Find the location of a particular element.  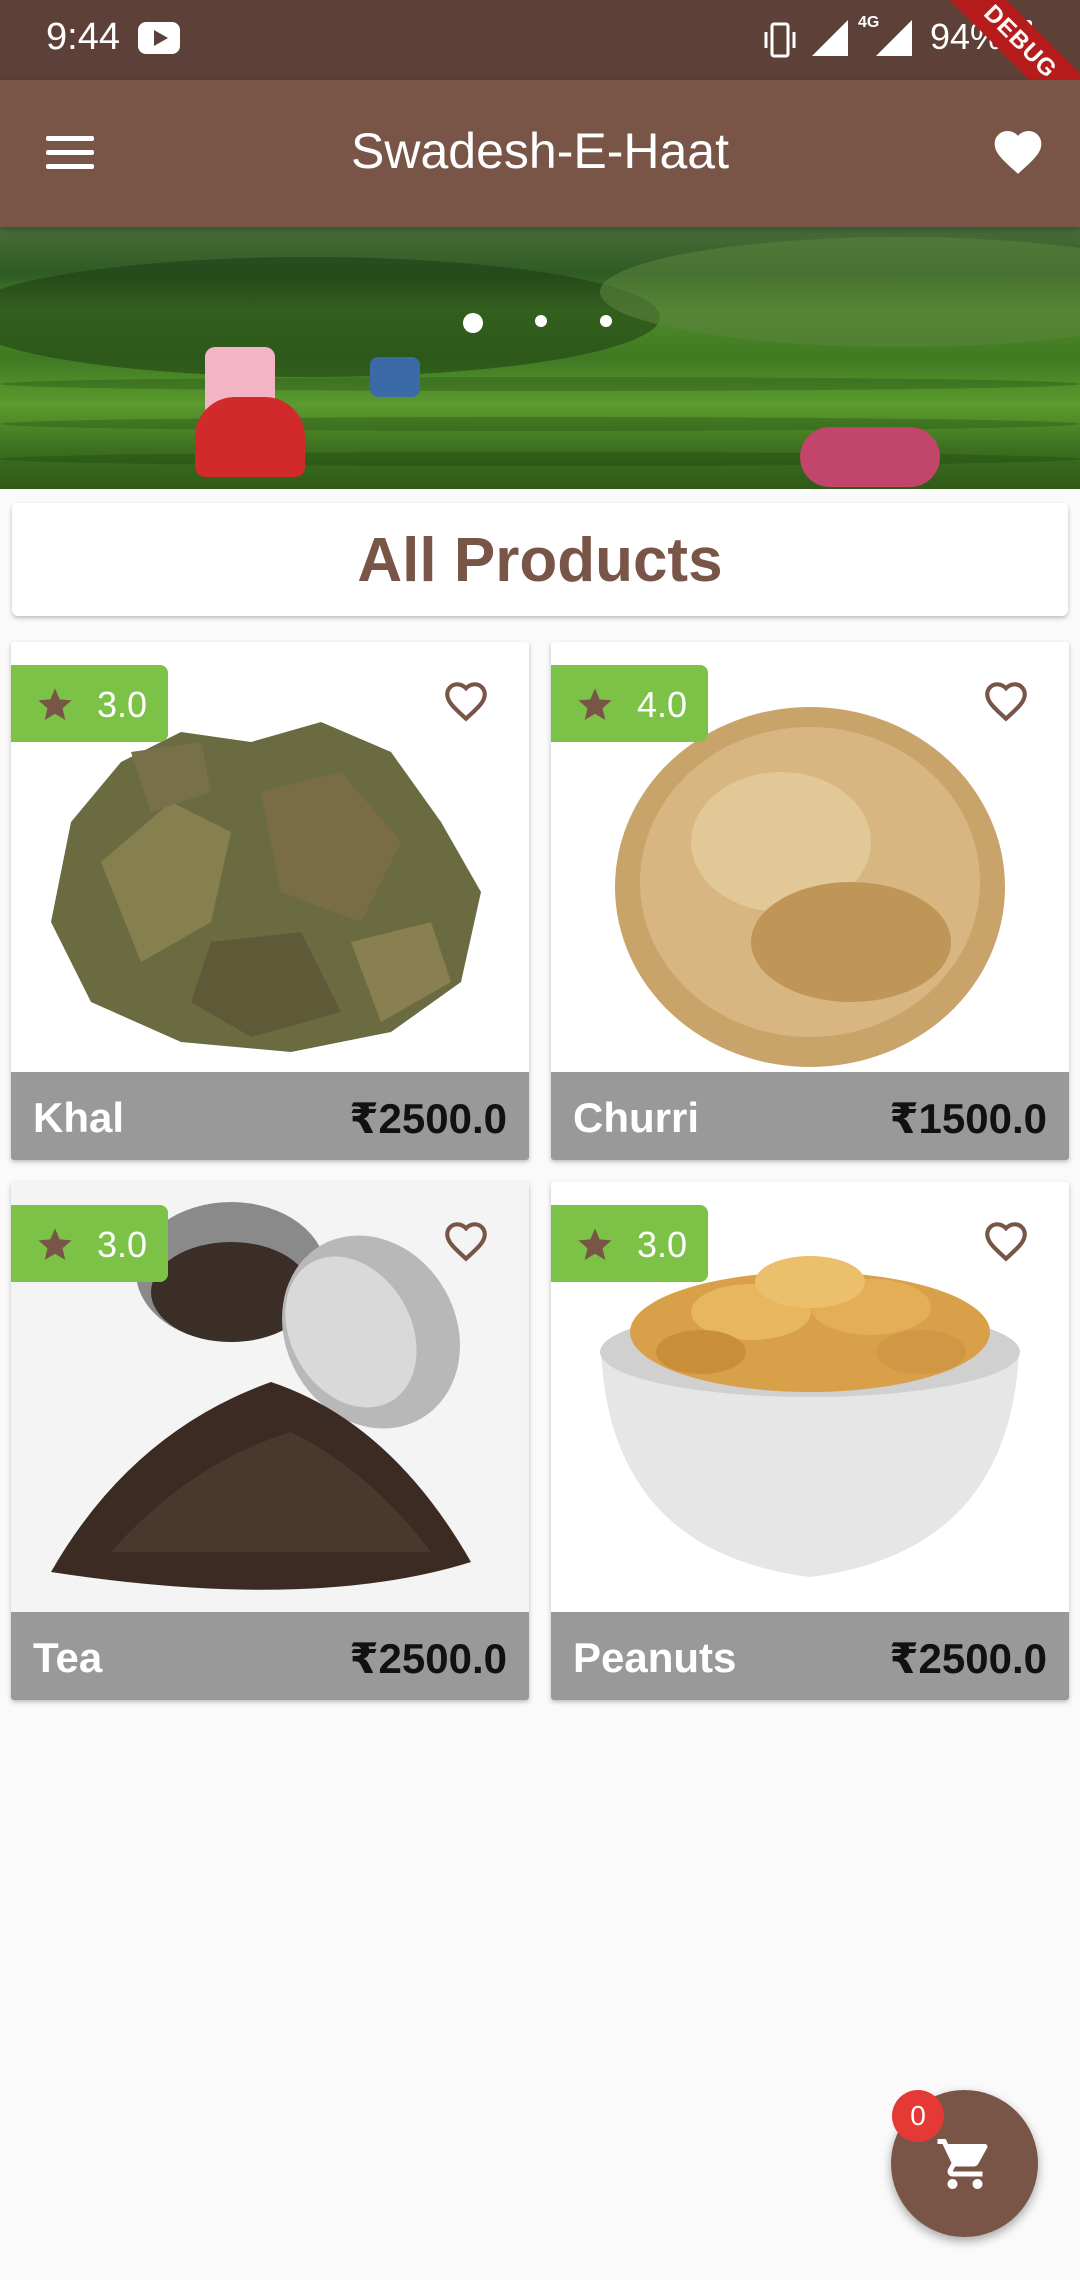

product-caption: Tea ₹2500.0 is located at coordinates (270, 1656).